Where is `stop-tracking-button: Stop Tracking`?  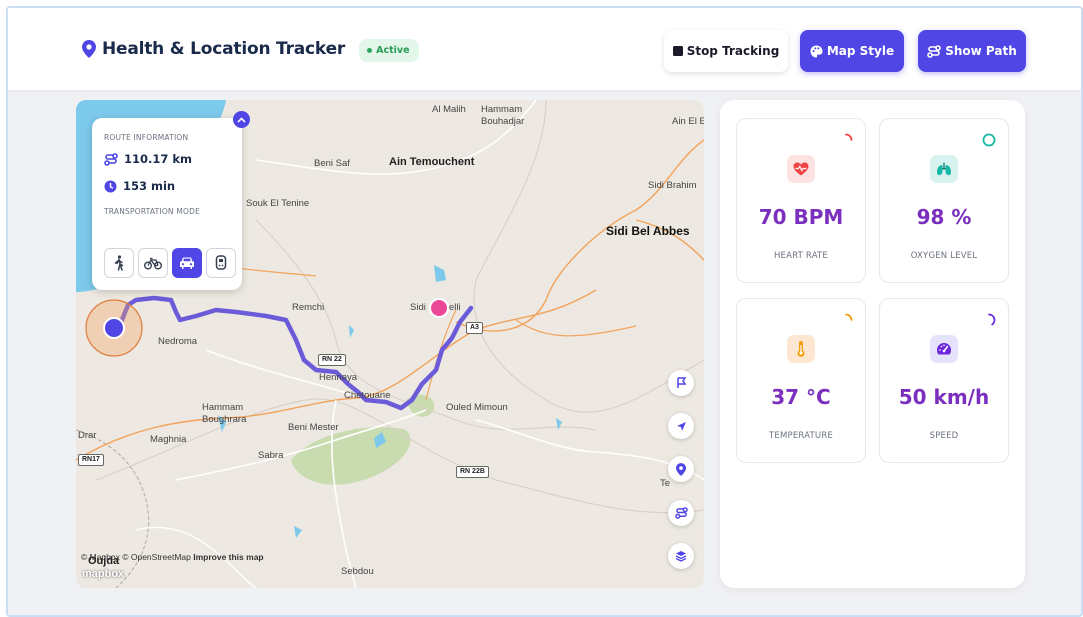 stop-tracking-button: Stop Tracking is located at coordinates (726, 51).